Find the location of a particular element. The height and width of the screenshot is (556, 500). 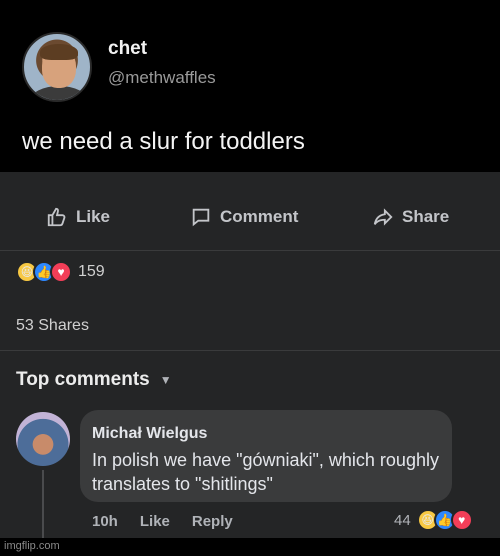

comment-label: Comment is located at coordinates (259, 216).